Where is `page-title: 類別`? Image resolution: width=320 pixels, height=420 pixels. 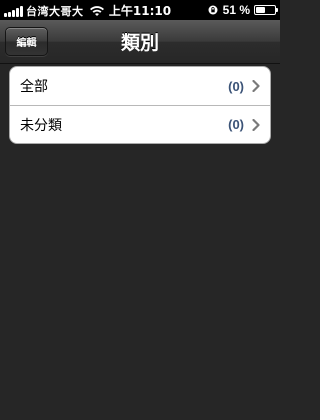
page-title: 類別 is located at coordinates (139, 43).